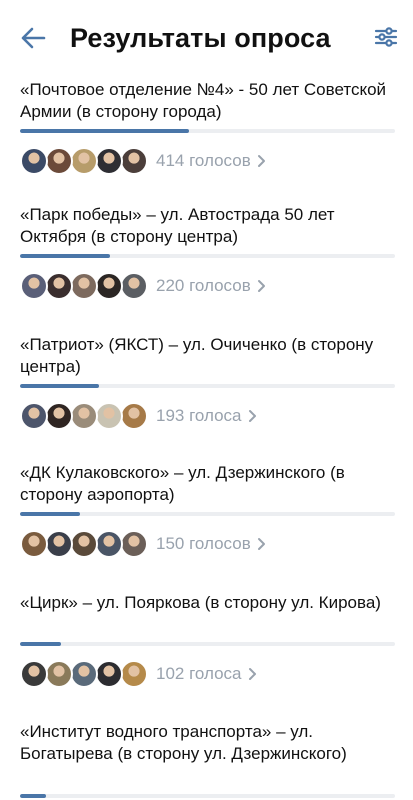 This screenshot has width=413, height=800. I want to click on app-header: Результаты опроса, so click(206, 39).